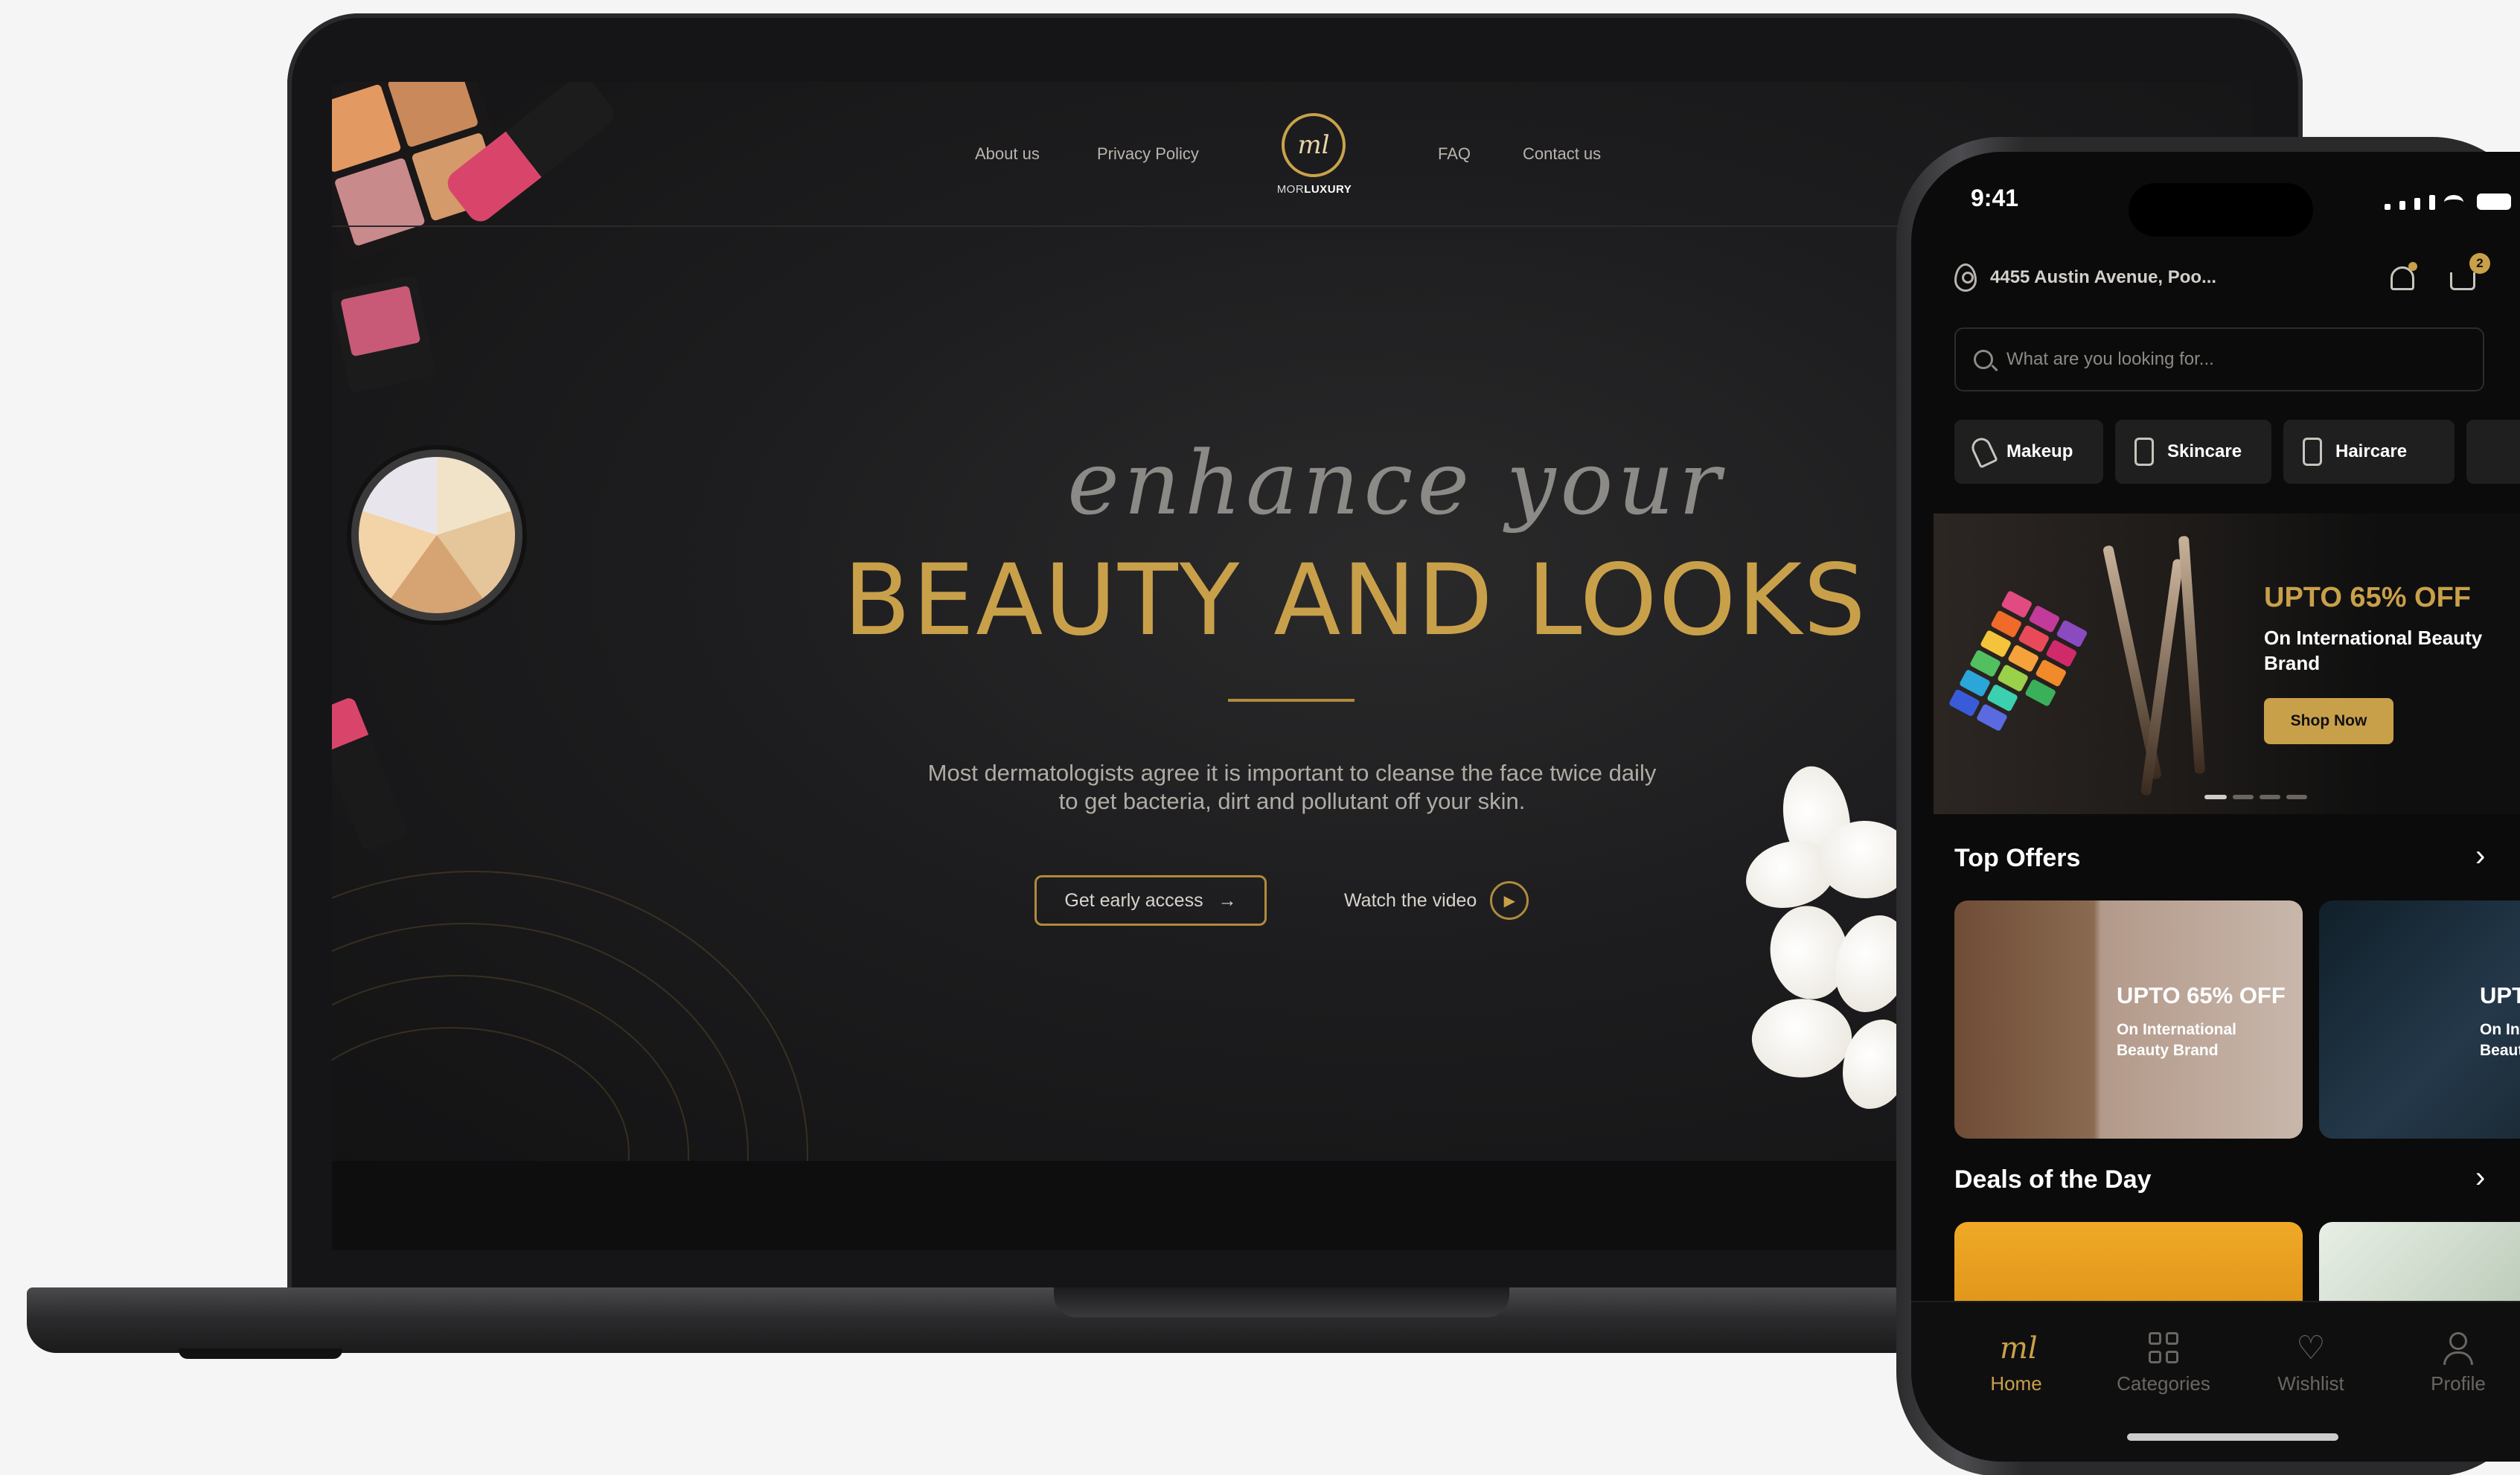  What do you see at coordinates (2373, 650) in the screenshot?
I see `banner-subtitle: On International Beauty Brand` at bounding box center [2373, 650].